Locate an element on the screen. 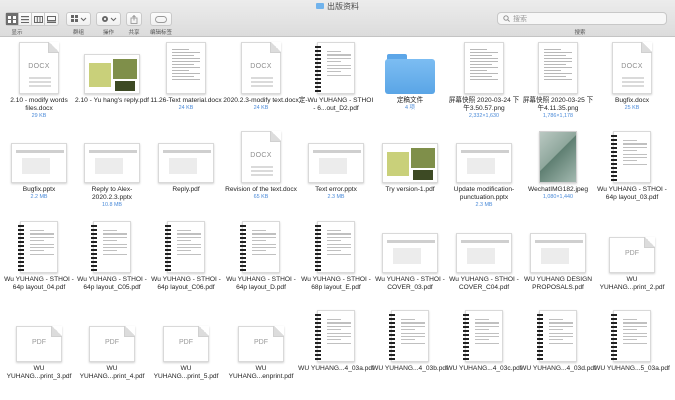  file-name: Wu YUHANG - STHOI - 68p layout_E.pdf is located at coordinates (336, 283).